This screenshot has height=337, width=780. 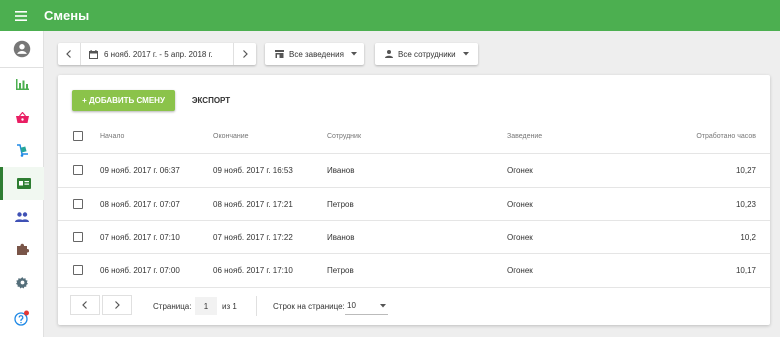 I want to click on column-header-end: Окончание, so click(x=231, y=136).